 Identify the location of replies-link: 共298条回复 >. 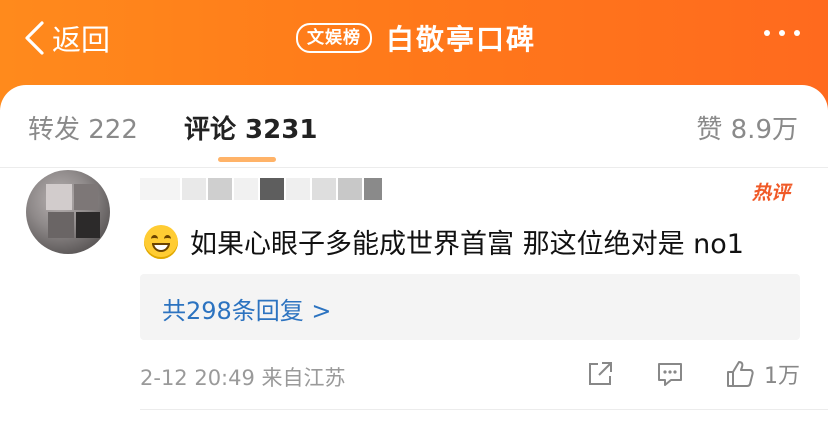
(247, 308).